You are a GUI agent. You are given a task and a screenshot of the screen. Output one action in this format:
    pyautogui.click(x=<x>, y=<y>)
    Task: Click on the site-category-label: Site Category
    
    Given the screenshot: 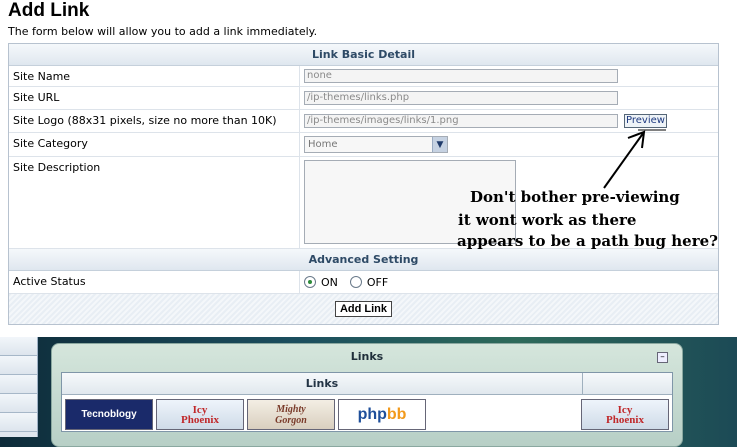 What is the action you would take?
    pyautogui.click(x=50, y=143)
    